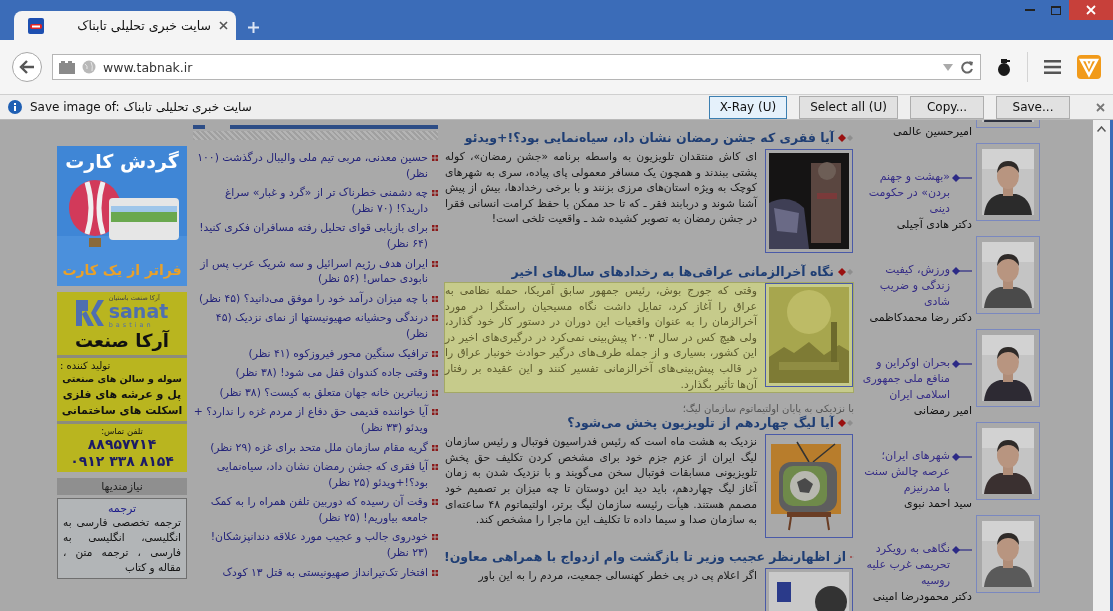 Image resolution: width=1113 pixels, height=611 pixels. I want to click on article-summary: نزدیک به هشت ماه است که رئیس فدراسیون فوتبال و رئیس سازمان لیگ ایران از عزم جزم خود برای مشخص کردن تکلیف حق پخش تلویزیونی مسابقات فوتبال سخن می‌گویند و با نزدیک شدن به زمان آغاز لیگ چهاردهم، باید دید این دوستان تا چه میزان بر تصمیم خود مصمم هستند. هیأت رئیسه سازمان لیگ برتر، اولتیماتوم ۴۸ ساعته‌ای به سازمان صدا و سیما داده تا تکلیف این ماجرا را مشخص کند., so click(601, 481).